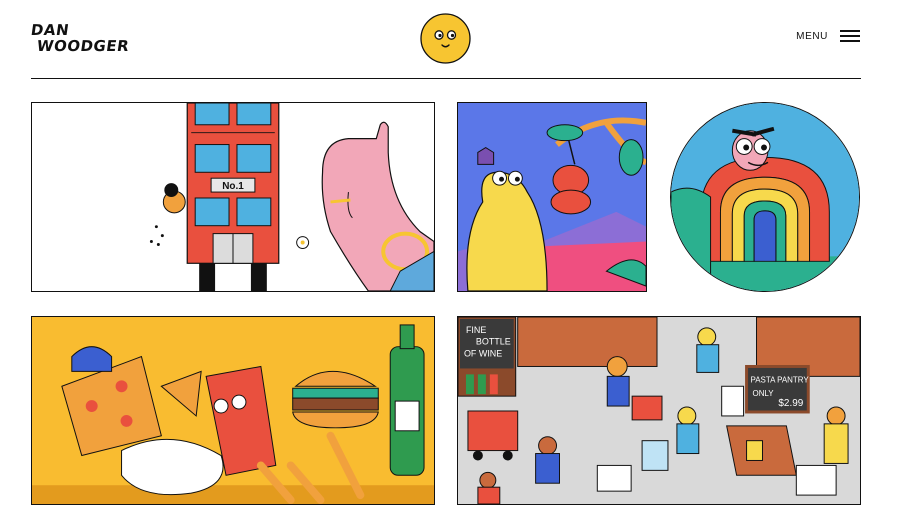 The height and width of the screenshot is (516, 900). I want to click on smiley-face-icon, so click(445, 38).